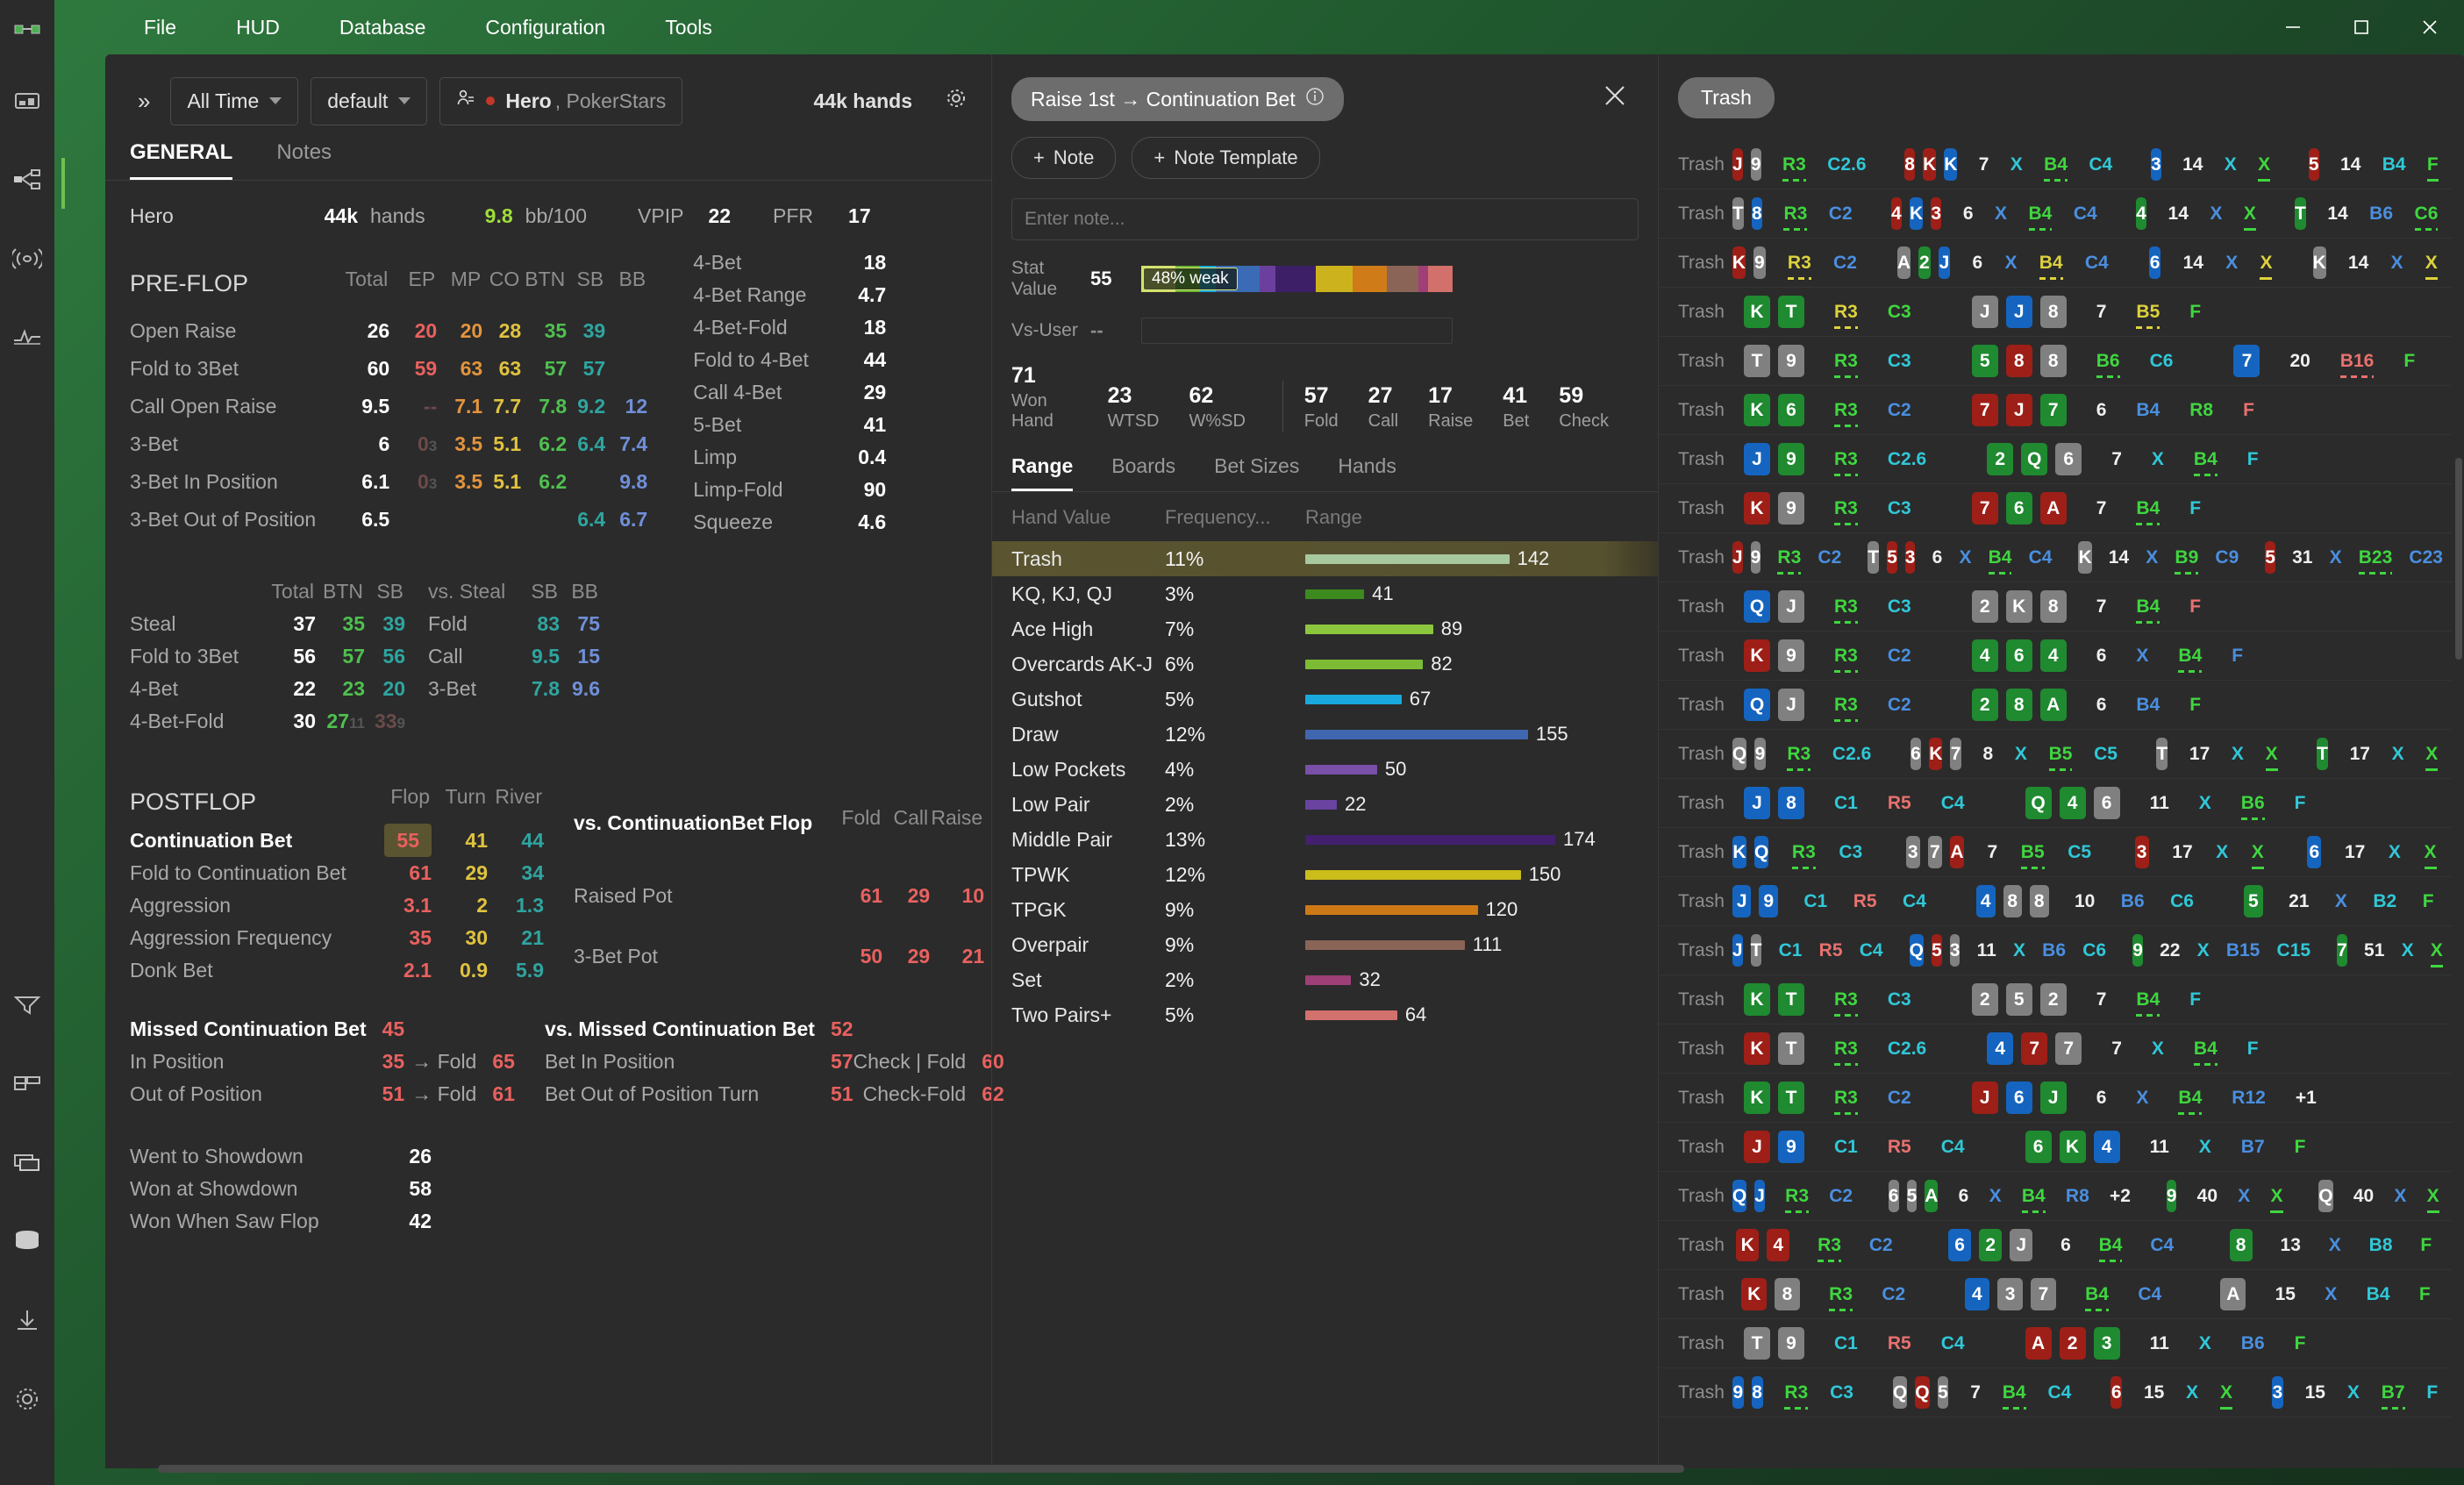 This screenshot has width=2464, height=1485. What do you see at coordinates (1226, 158) in the screenshot?
I see `add-note-template-button: + Note Template` at bounding box center [1226, 158].